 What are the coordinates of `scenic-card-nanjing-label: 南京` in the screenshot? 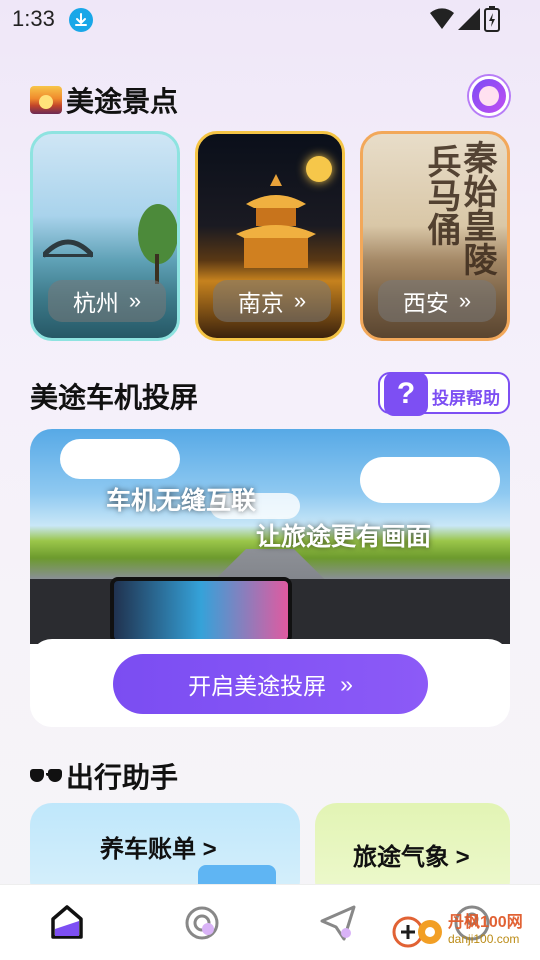 It's located at (260, 303).